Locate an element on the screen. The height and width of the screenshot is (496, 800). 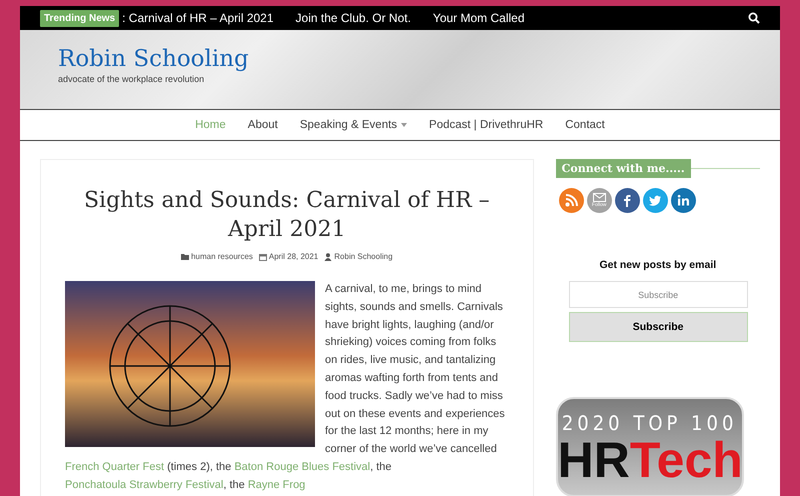
nav-item: Contact is located at coordinates (585, 125).